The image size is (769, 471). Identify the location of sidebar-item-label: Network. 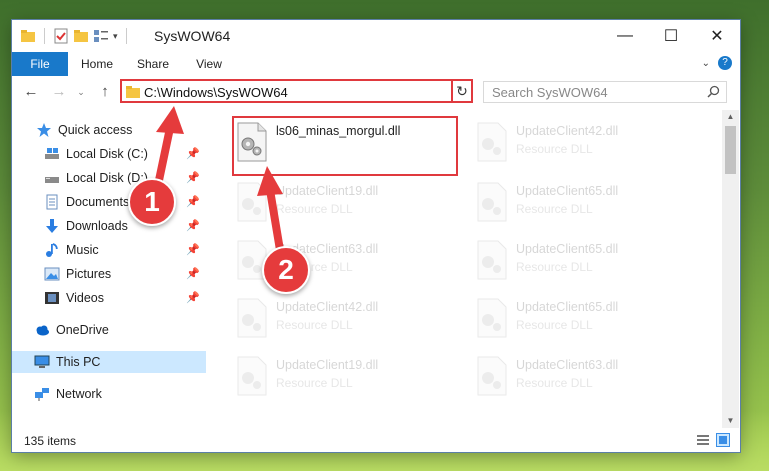
(79, 394).